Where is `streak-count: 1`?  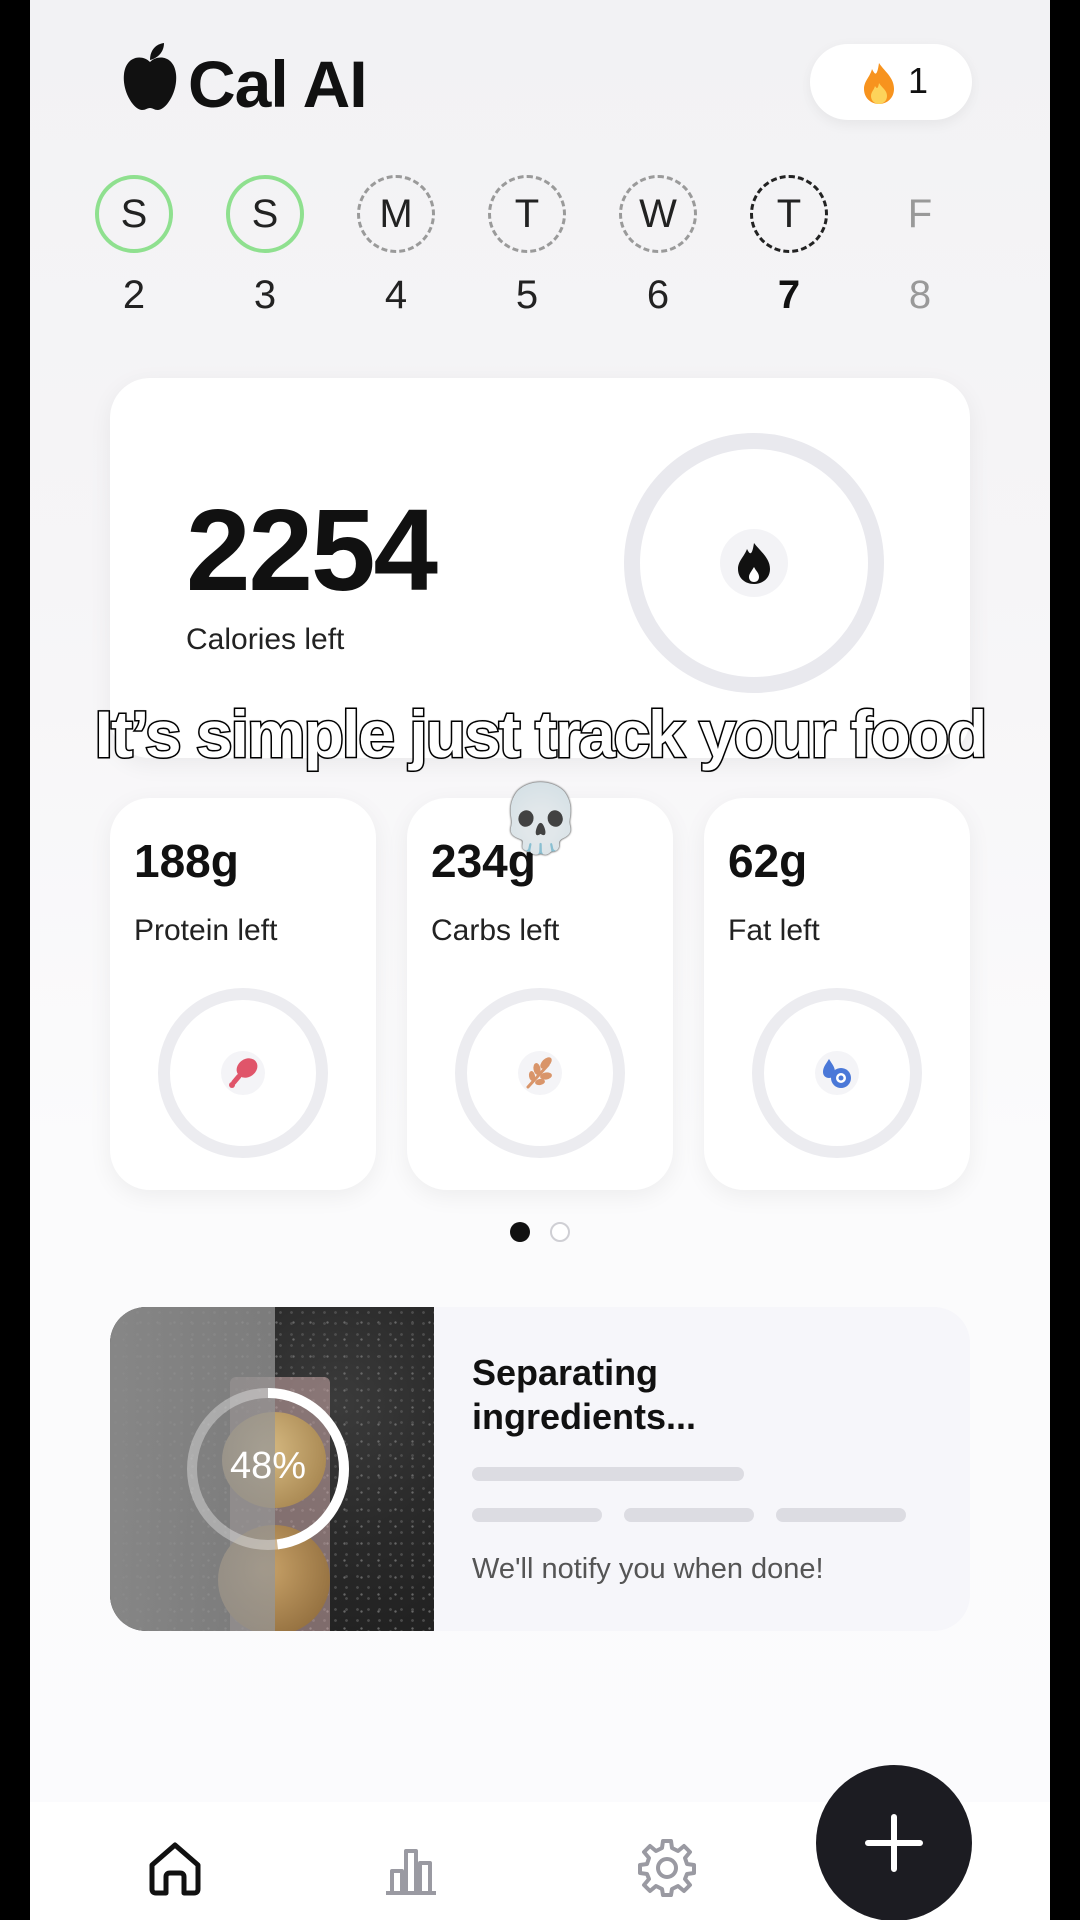 streak-count: 1 is located at coordinates (918, 80).